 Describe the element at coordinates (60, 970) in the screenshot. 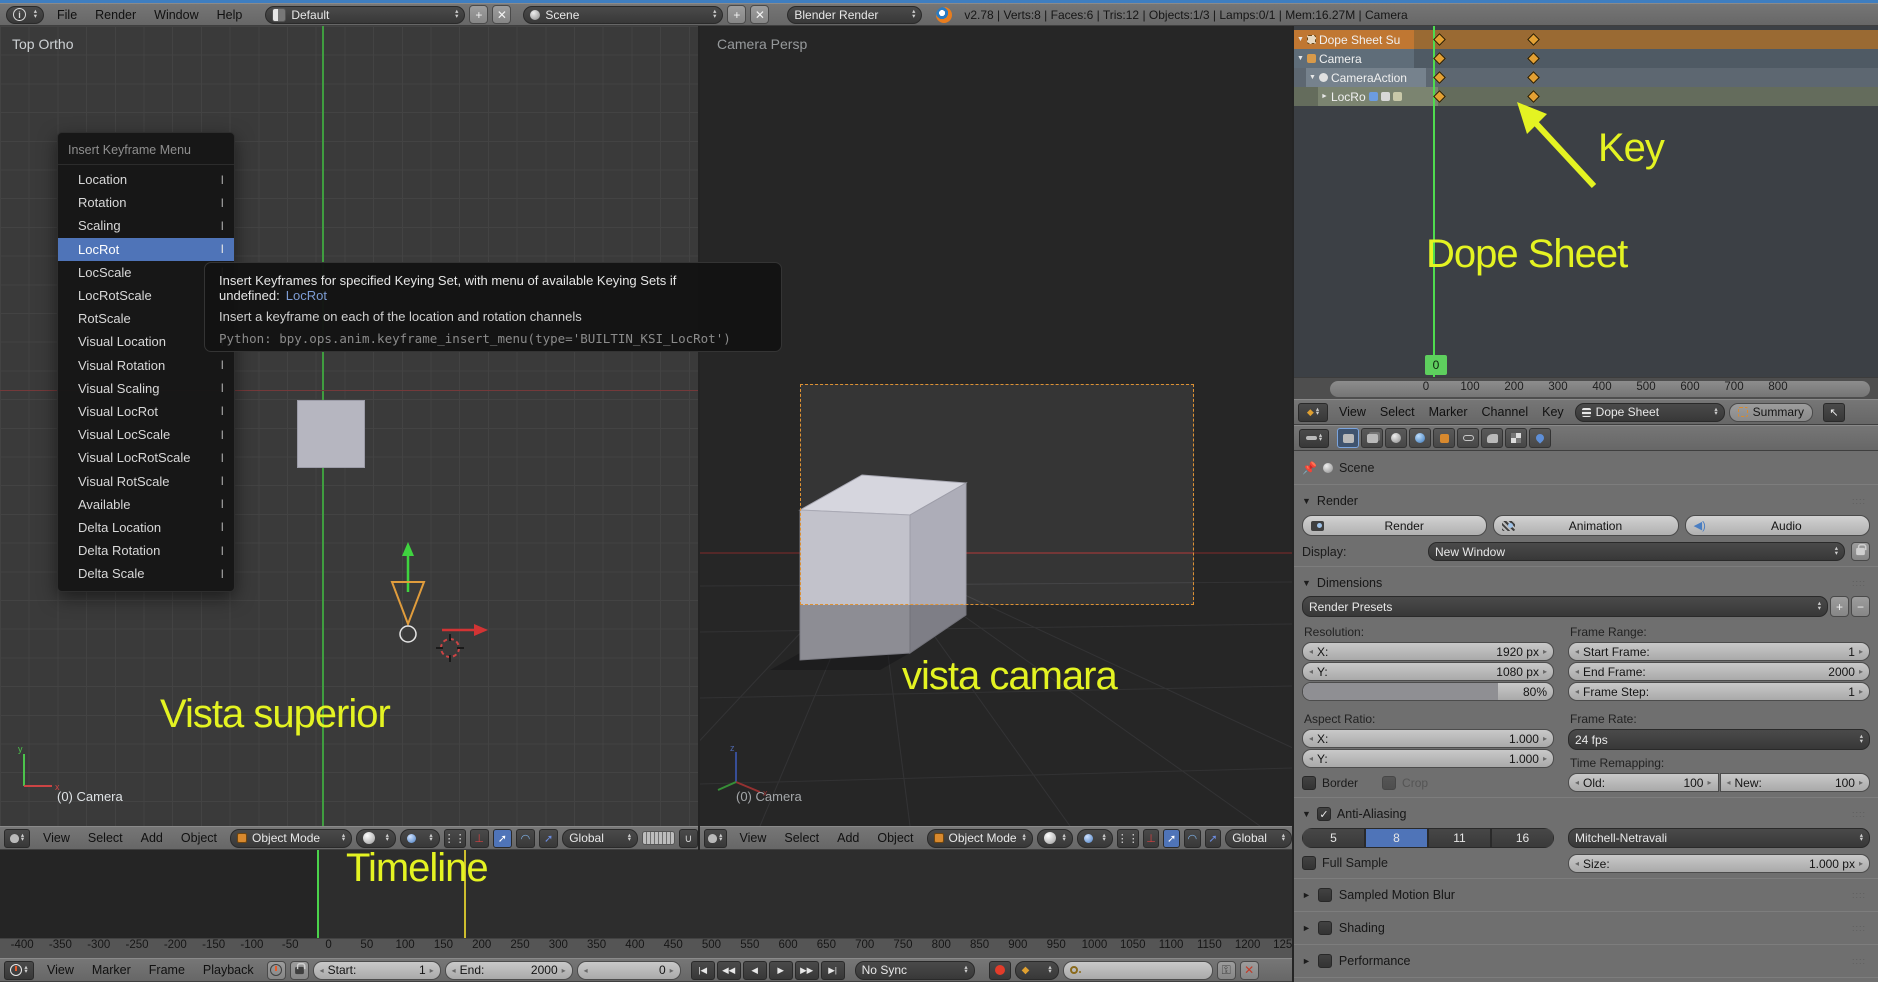

I see `timeline-menu-item: View` at that location.